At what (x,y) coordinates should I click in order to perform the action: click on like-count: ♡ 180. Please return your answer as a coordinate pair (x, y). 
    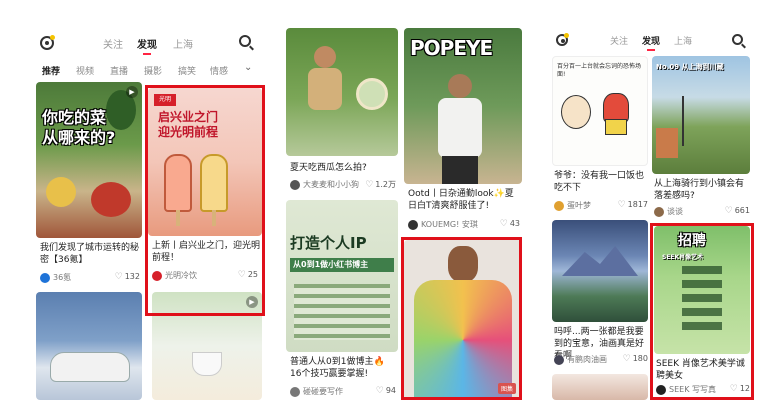
    Looking at the image, I should click on (635, 359).